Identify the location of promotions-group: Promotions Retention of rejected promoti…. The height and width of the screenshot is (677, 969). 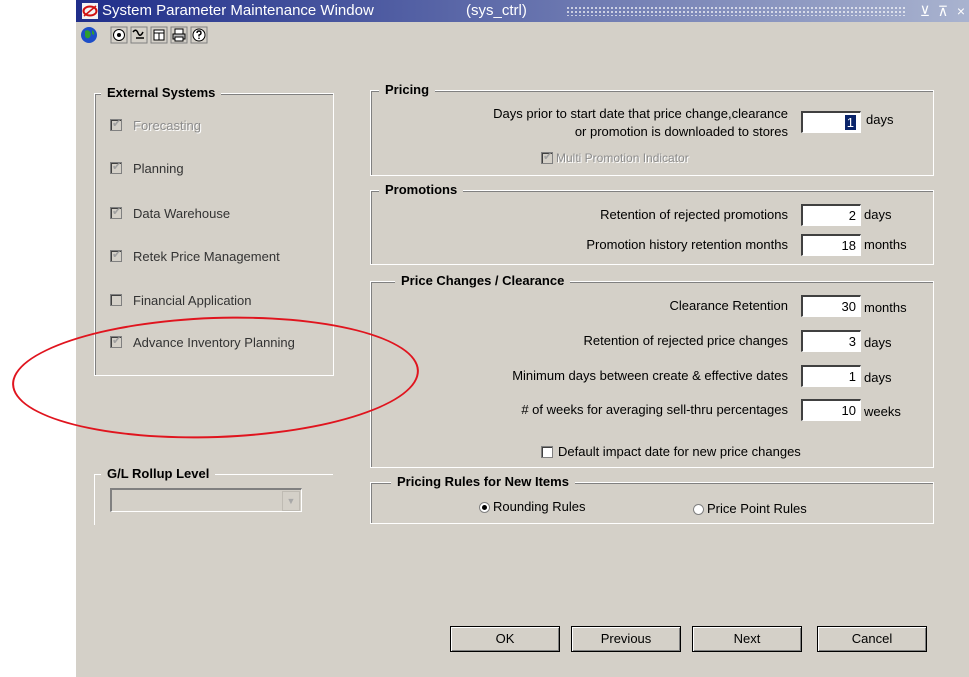
(652, 223).